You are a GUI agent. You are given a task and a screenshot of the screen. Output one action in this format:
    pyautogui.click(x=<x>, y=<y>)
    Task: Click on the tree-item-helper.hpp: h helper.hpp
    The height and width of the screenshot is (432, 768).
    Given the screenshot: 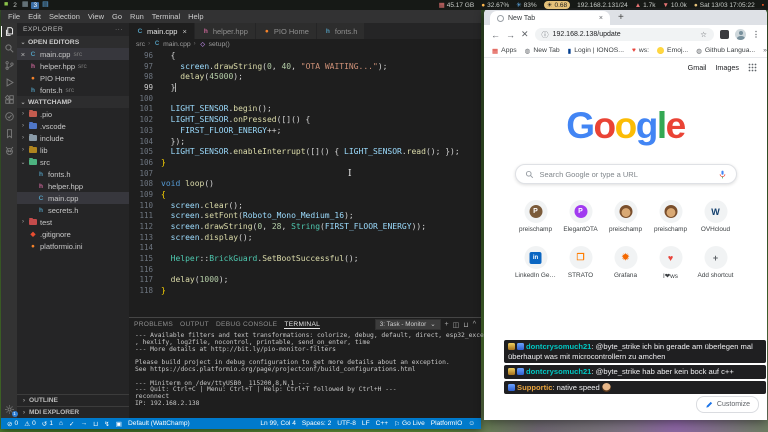 What is the action you would take?
    pyautogui.click(x=73, y=186)
    